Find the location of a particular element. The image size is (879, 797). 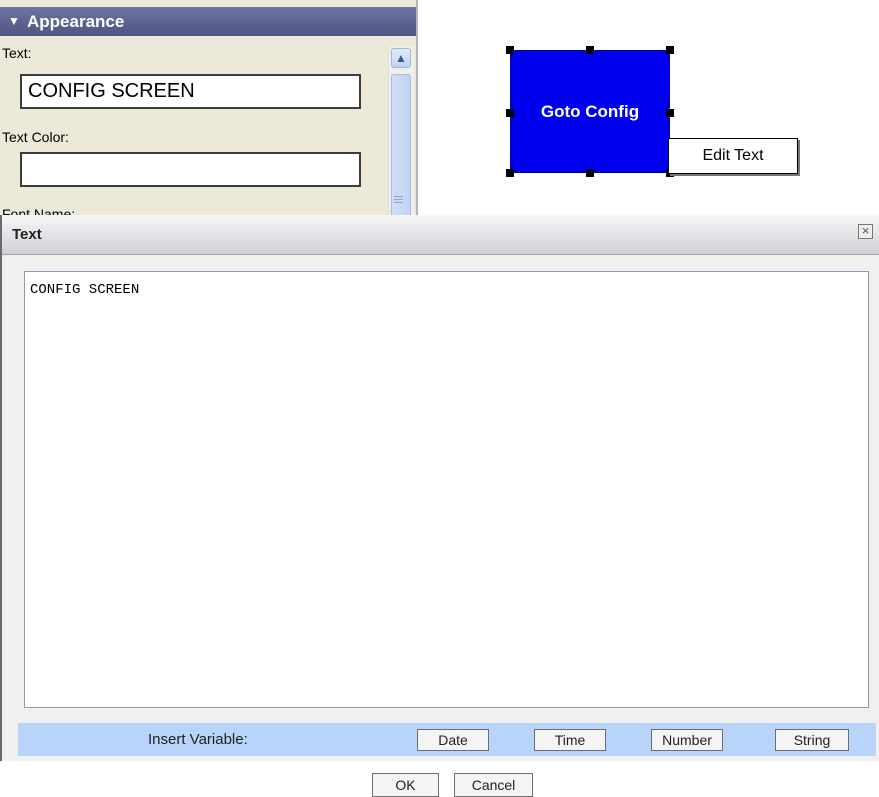

scroll-up-arrow-icon: ▲ is located at coordinates (401, 58).